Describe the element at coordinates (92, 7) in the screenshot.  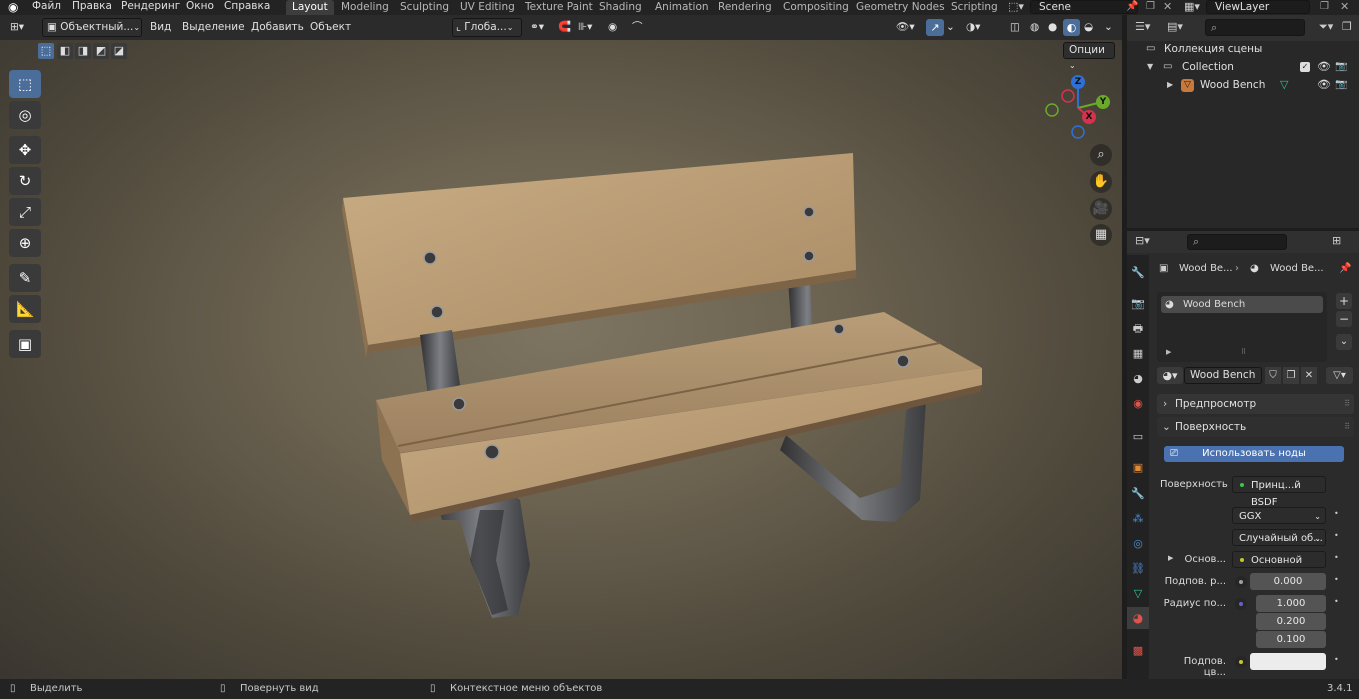
I see `menu-edit: Правка` at that location.